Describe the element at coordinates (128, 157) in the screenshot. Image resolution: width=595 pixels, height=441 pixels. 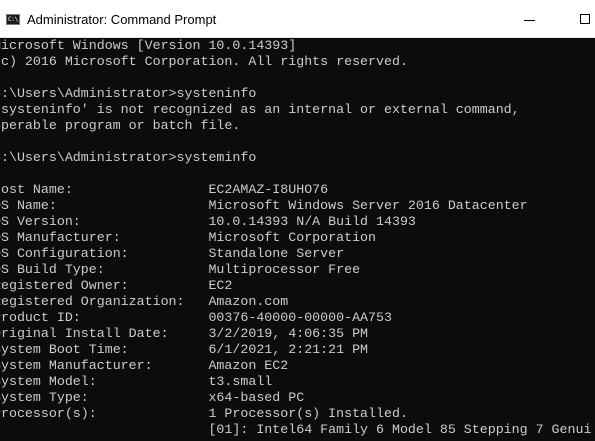
I see `console-line: C:\Users\Administrator>systeminfo` at that location.